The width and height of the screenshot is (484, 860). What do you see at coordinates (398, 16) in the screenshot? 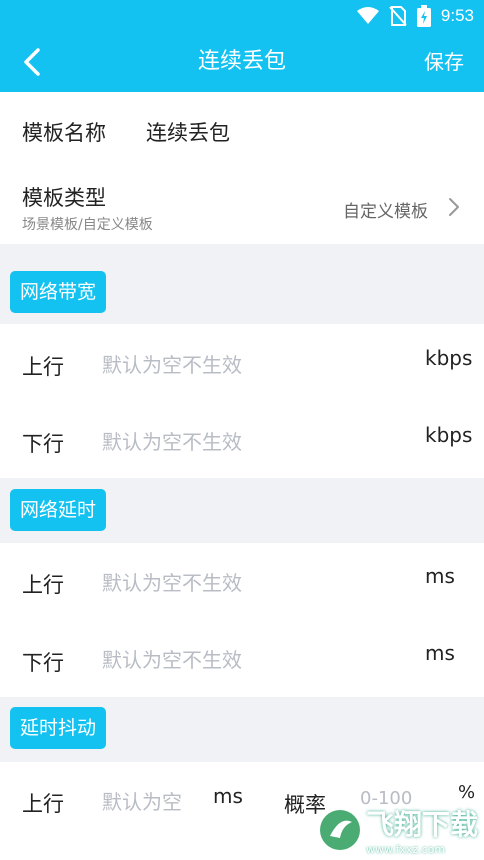
I see `no-sim-icon` at bounding box center [398, 16].